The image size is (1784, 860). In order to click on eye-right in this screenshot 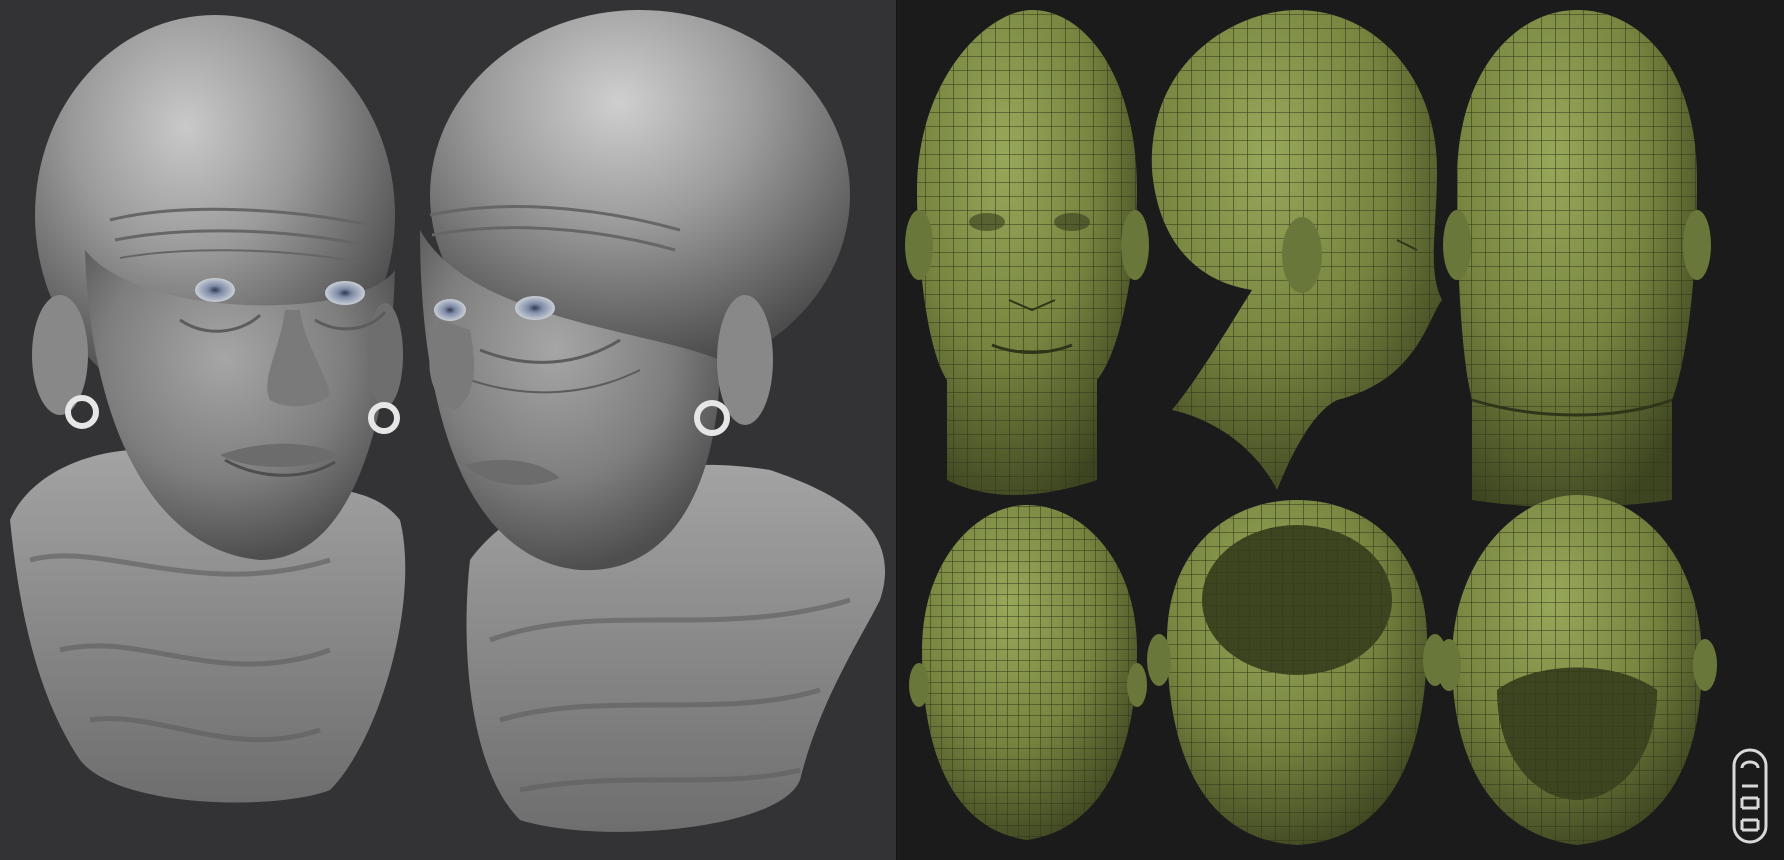, I will do `click(345, 293)`.